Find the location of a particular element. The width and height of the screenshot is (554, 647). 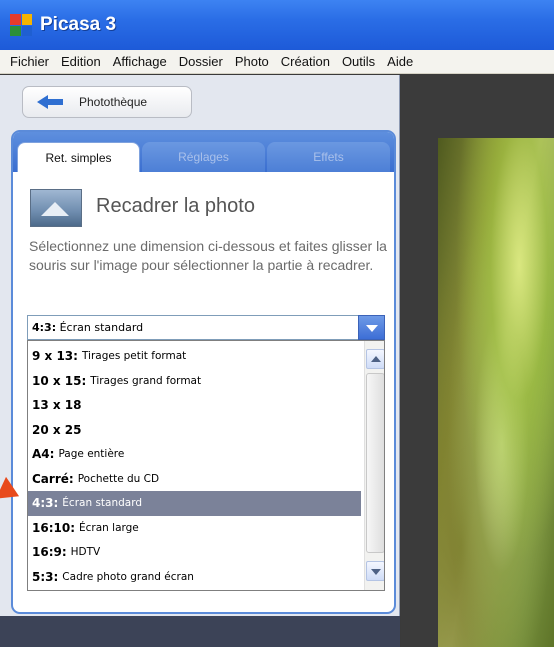

picasa-logo-icon is located at coordinates (21, 25).